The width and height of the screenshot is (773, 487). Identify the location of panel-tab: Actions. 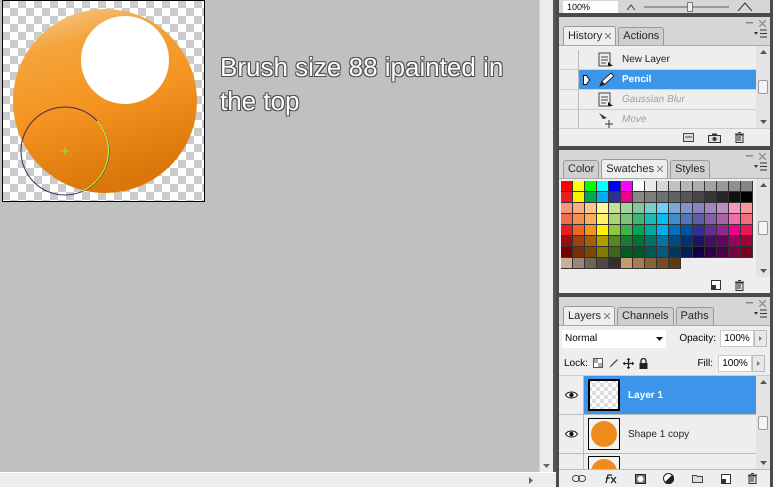
(641, 36).